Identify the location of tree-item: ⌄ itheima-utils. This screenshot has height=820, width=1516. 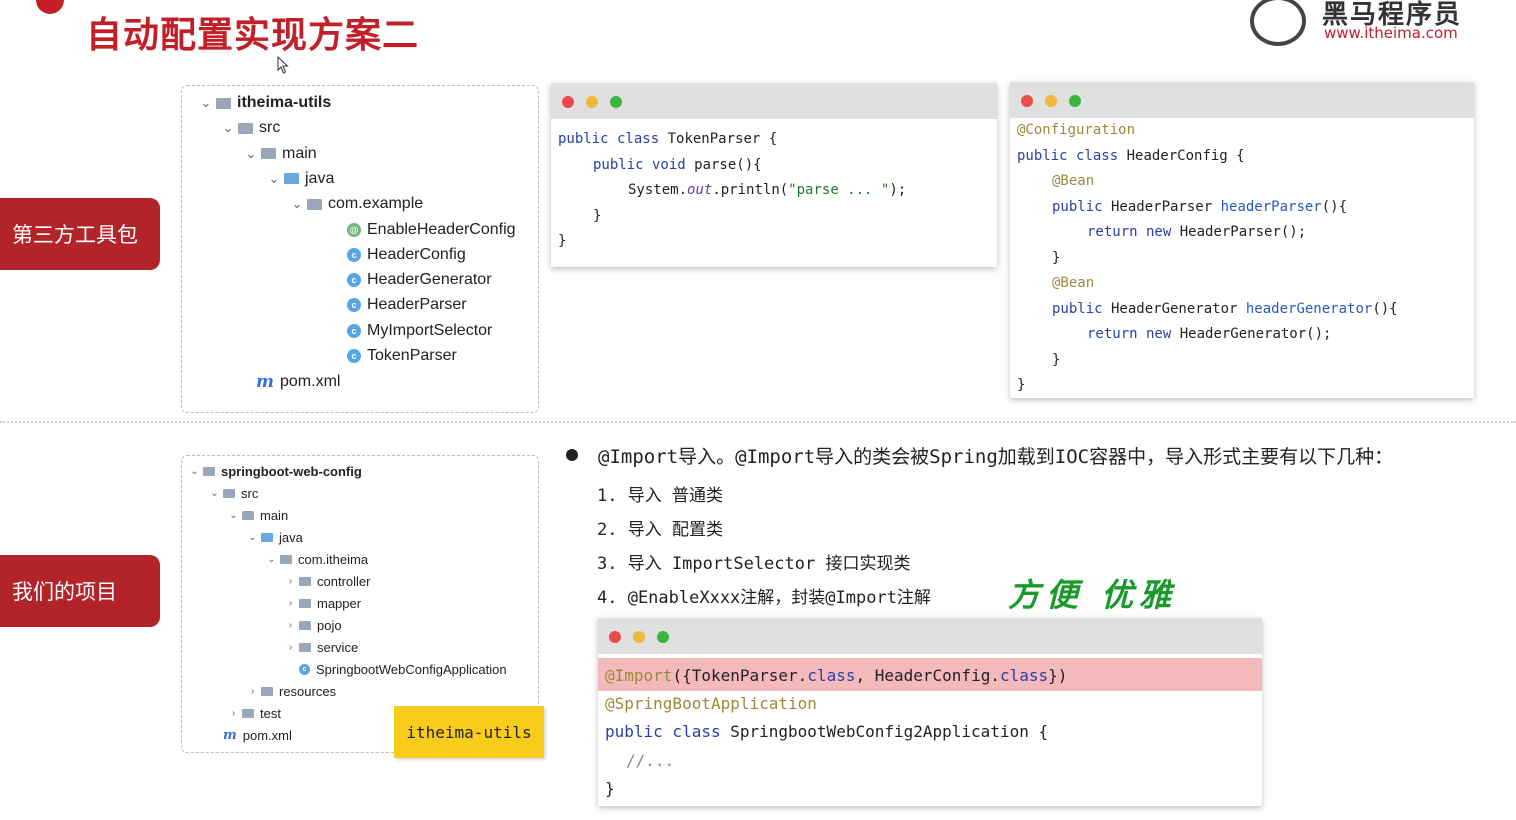
(264, 103).